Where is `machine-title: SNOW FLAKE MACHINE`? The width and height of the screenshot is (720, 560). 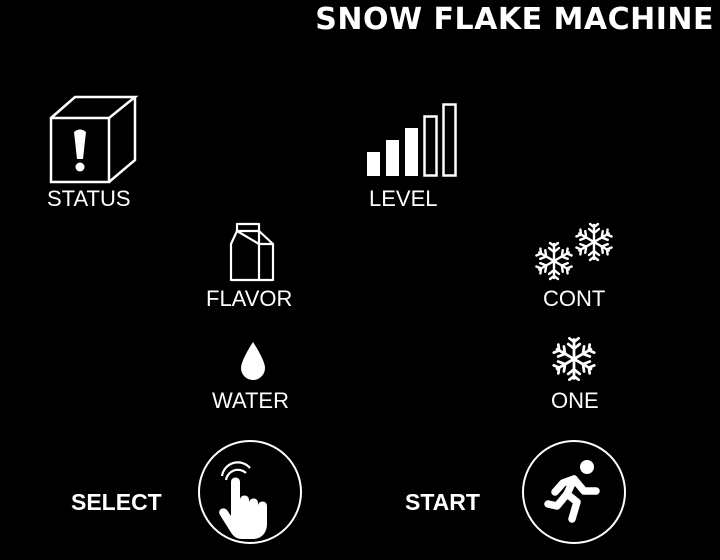 machine-title: SNOW FLAKE MACHINE is located at coordinates (514, 19).